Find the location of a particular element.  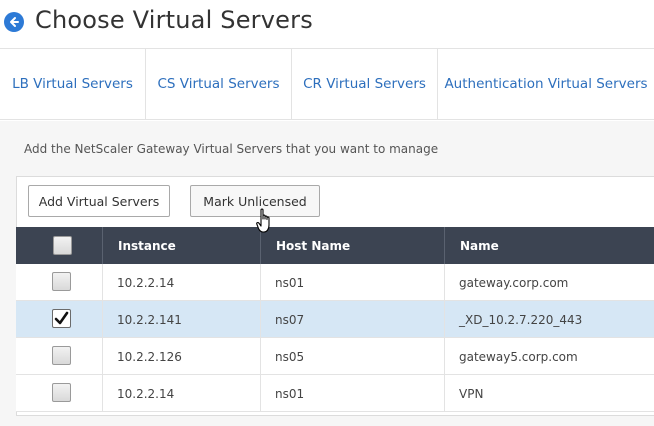

name-cell: _XD_10.2.7.220_443 is located at coordinates (521, 319).